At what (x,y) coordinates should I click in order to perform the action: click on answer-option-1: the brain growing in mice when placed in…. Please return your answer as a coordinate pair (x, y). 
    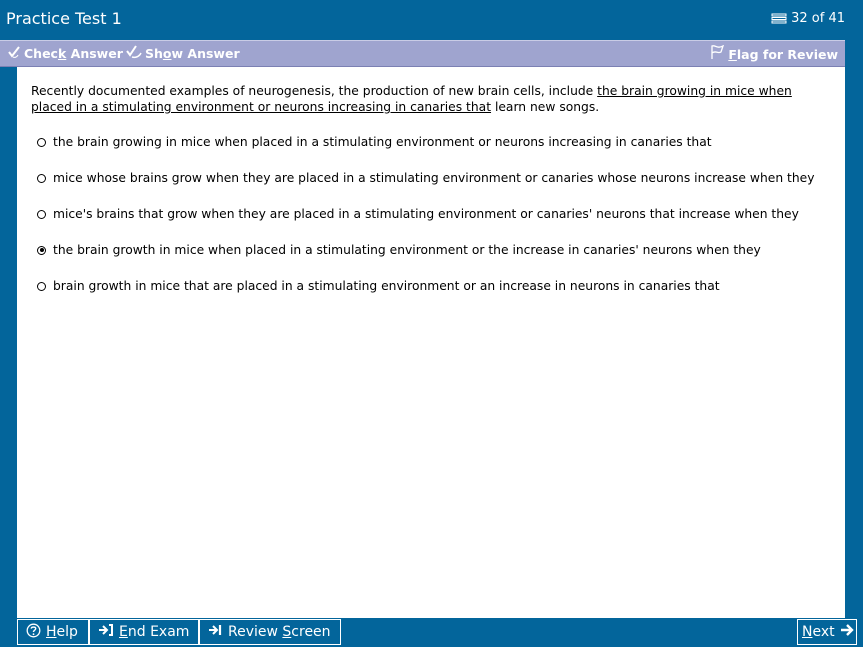
    Looking at the image, I should click on (374, 142).